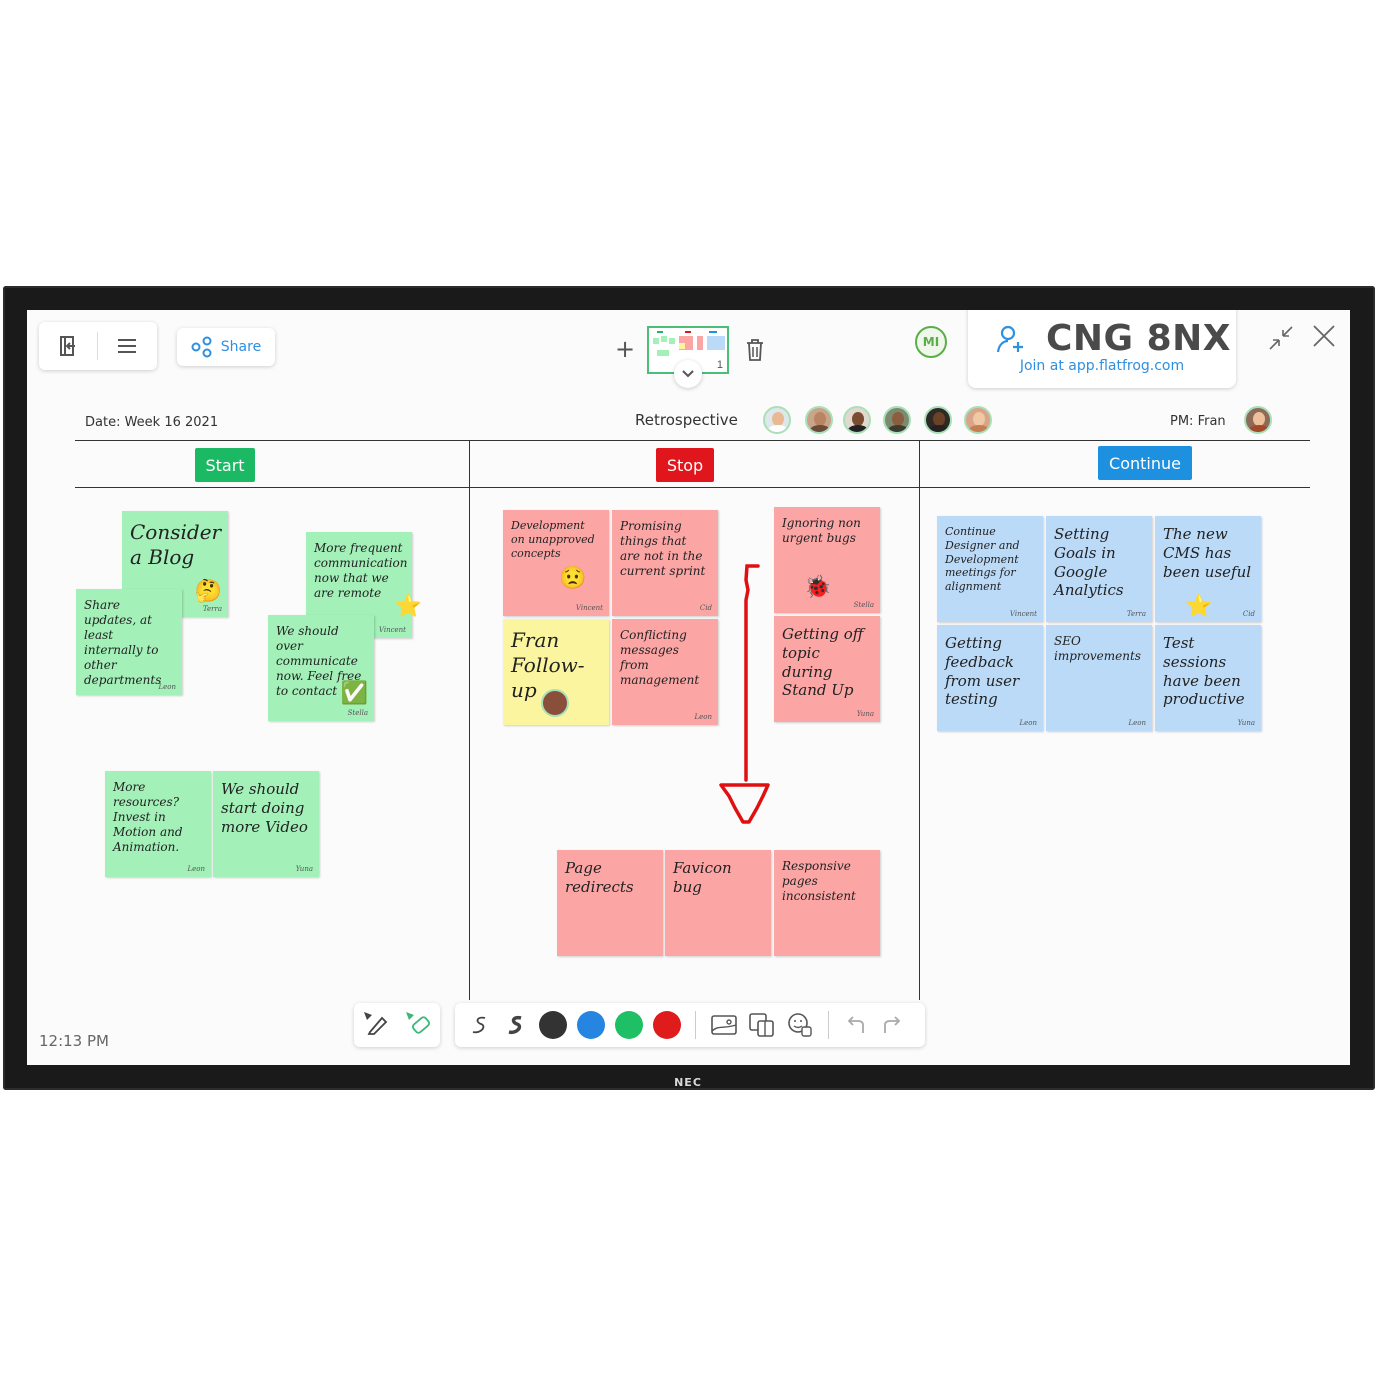 Image resolution: width=1376 pixels, height=1376 pixels. I want to click on trash-icon, so click(755, 350).